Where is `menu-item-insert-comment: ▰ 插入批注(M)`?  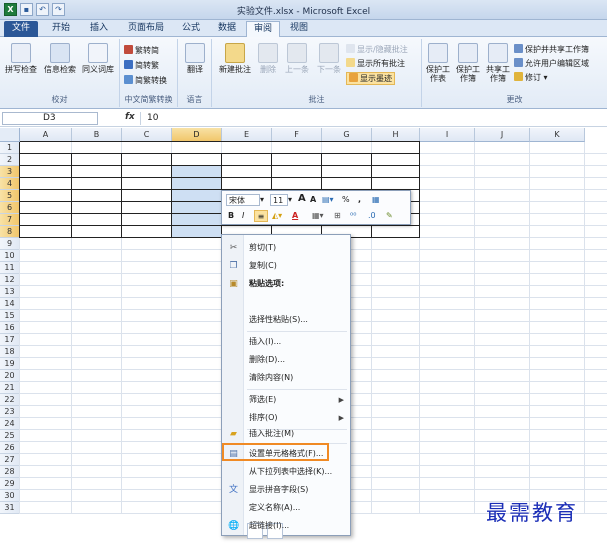 menu-item-insert-comment: ▰ 插入批注(M) is located at coordinates (286, 434).